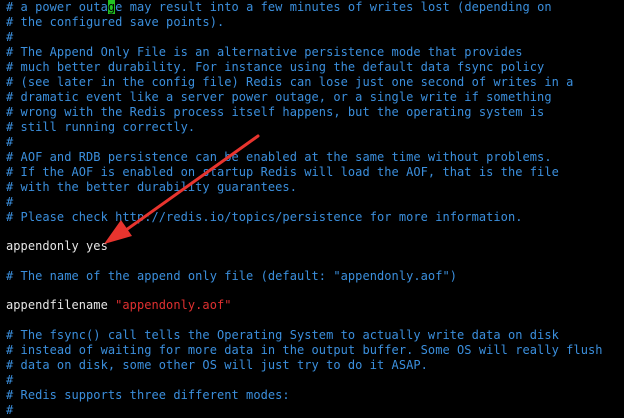 The width and height of the screenshot is (624, 418). Describe the element at coordinates (148, 395) in the screenshot. I see `config-comment-line: # Redis supports three different modes:` at that location.